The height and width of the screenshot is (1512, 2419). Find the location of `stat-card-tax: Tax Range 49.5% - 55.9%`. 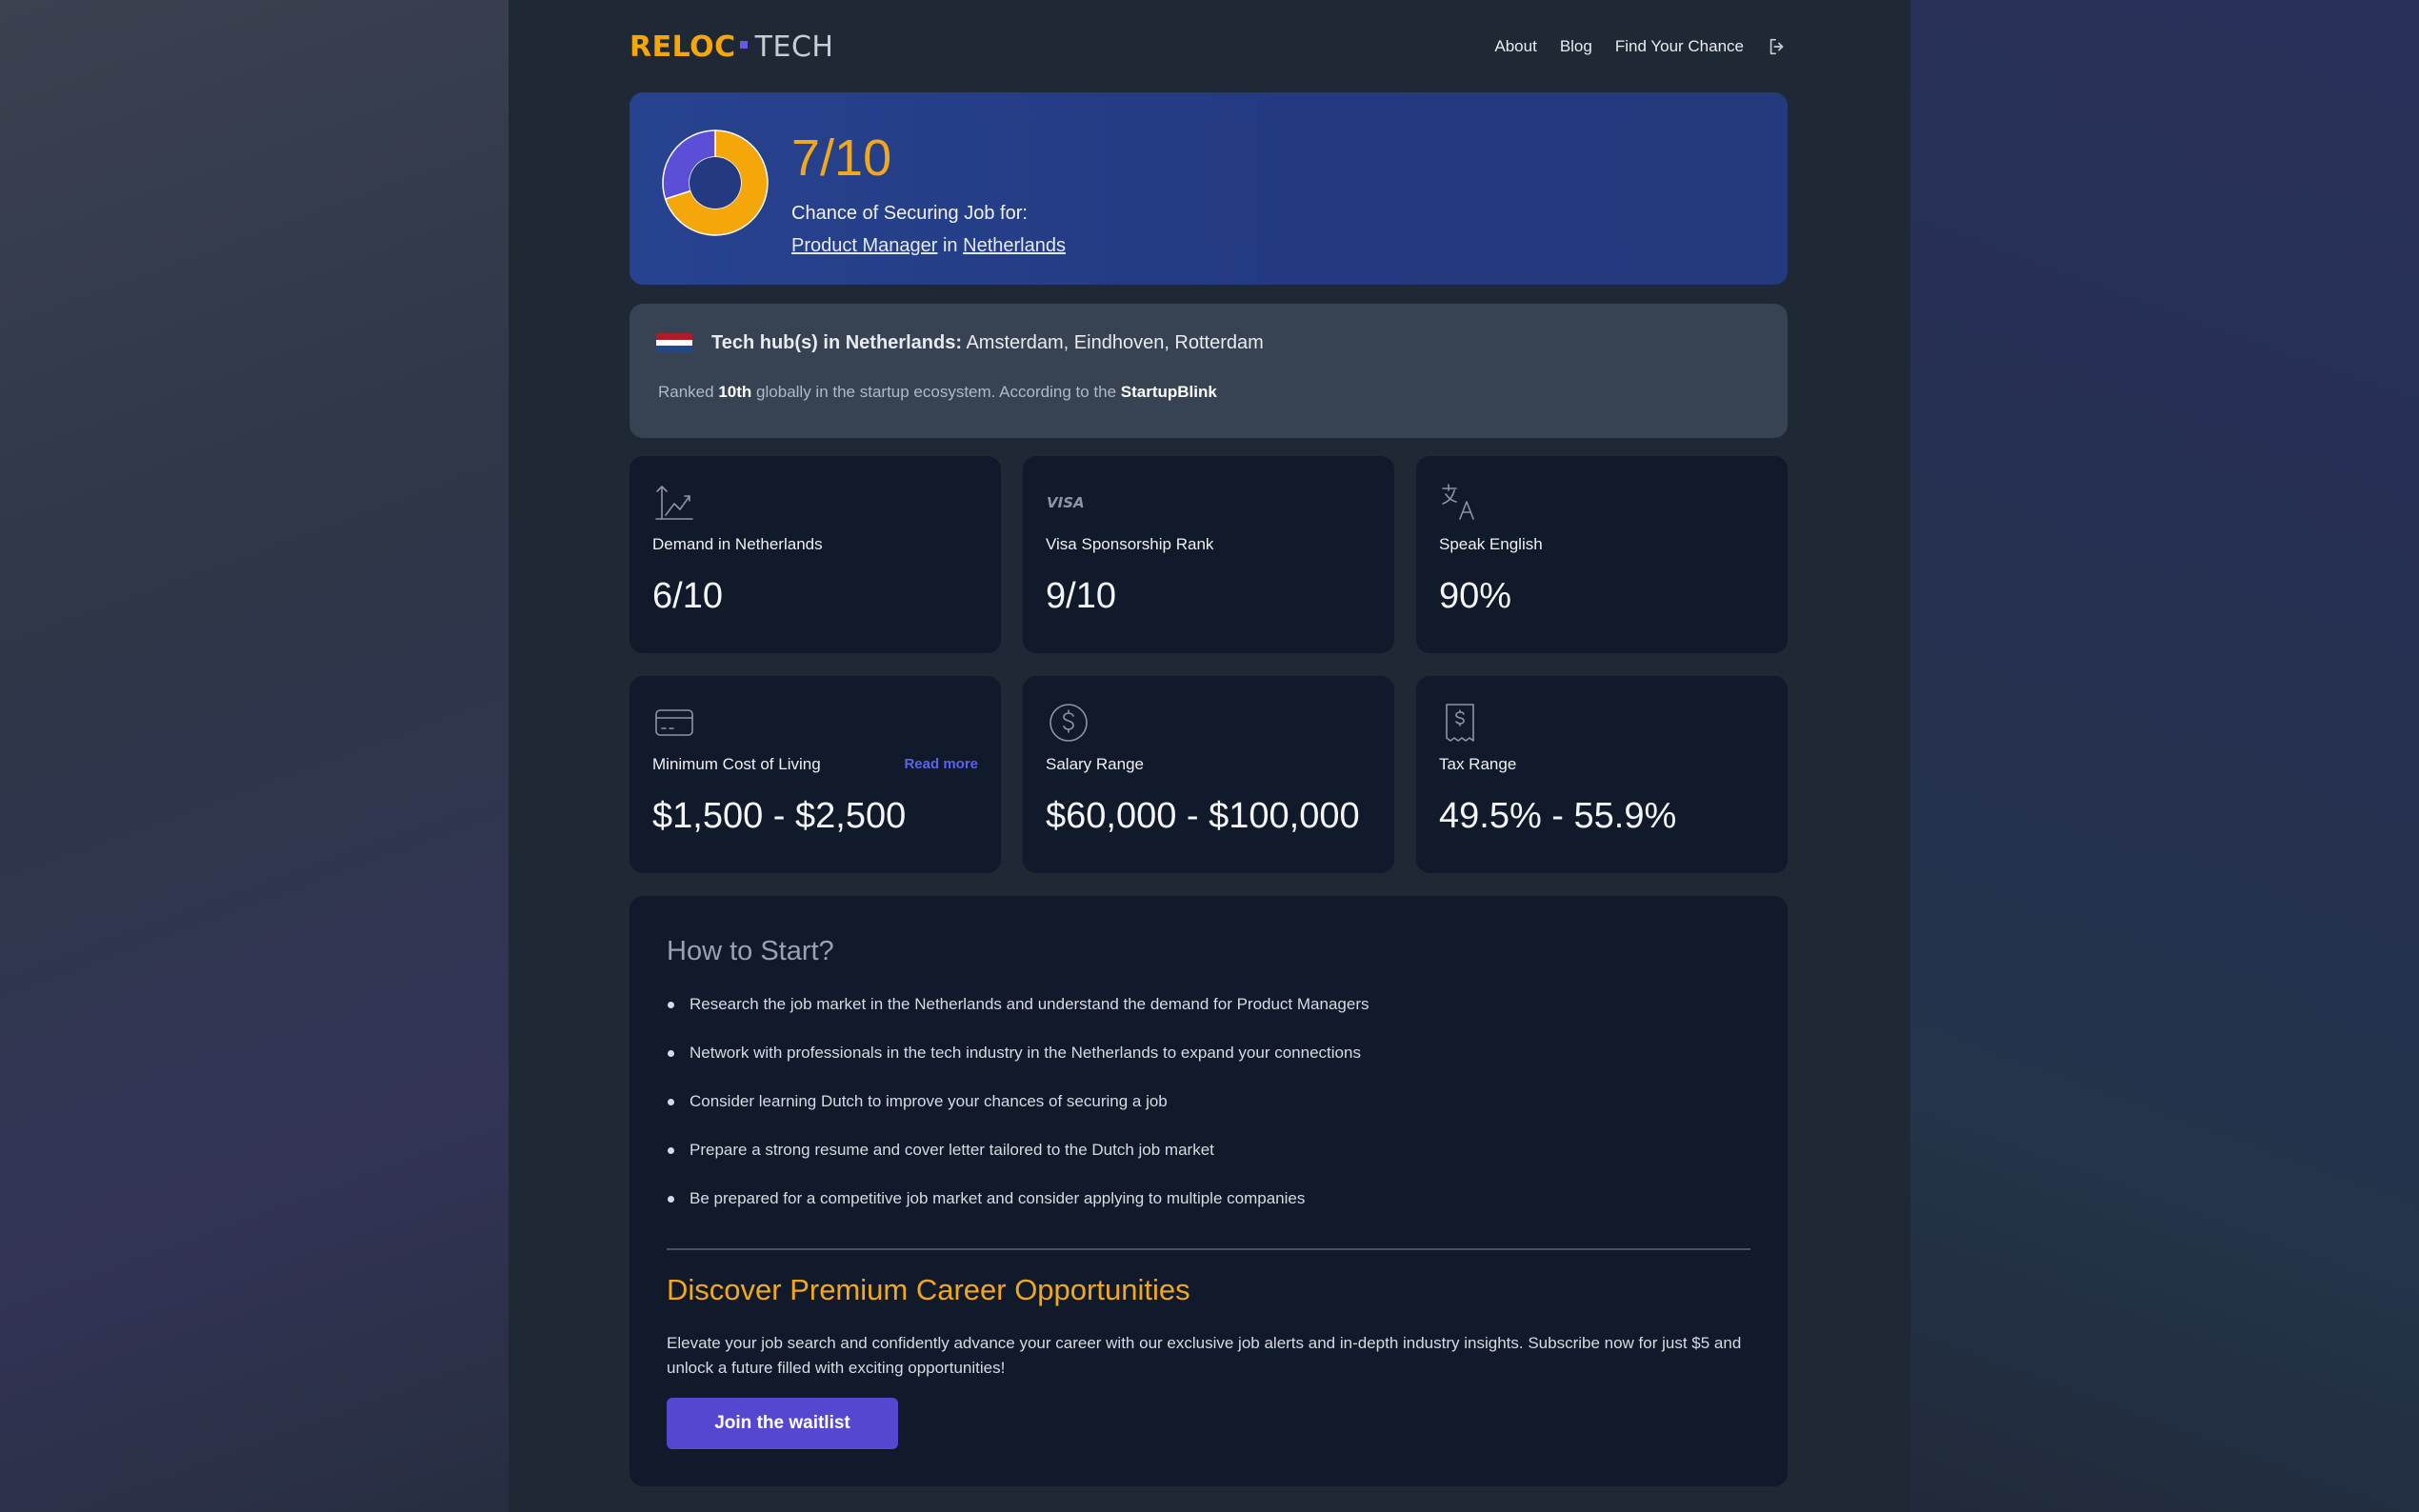

stat-card-tax: Tax Range 49.5% - 55.9% is located at coordinates (1602, 774).